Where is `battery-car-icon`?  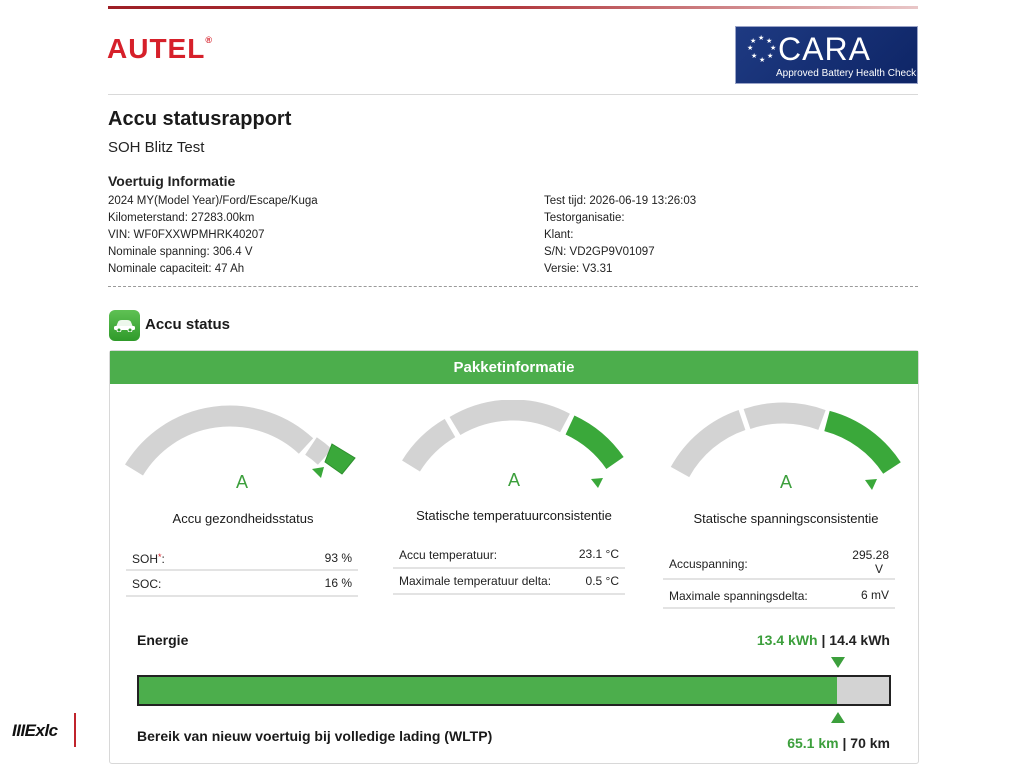
battery-car-icon is located at coordinates (124, 325).